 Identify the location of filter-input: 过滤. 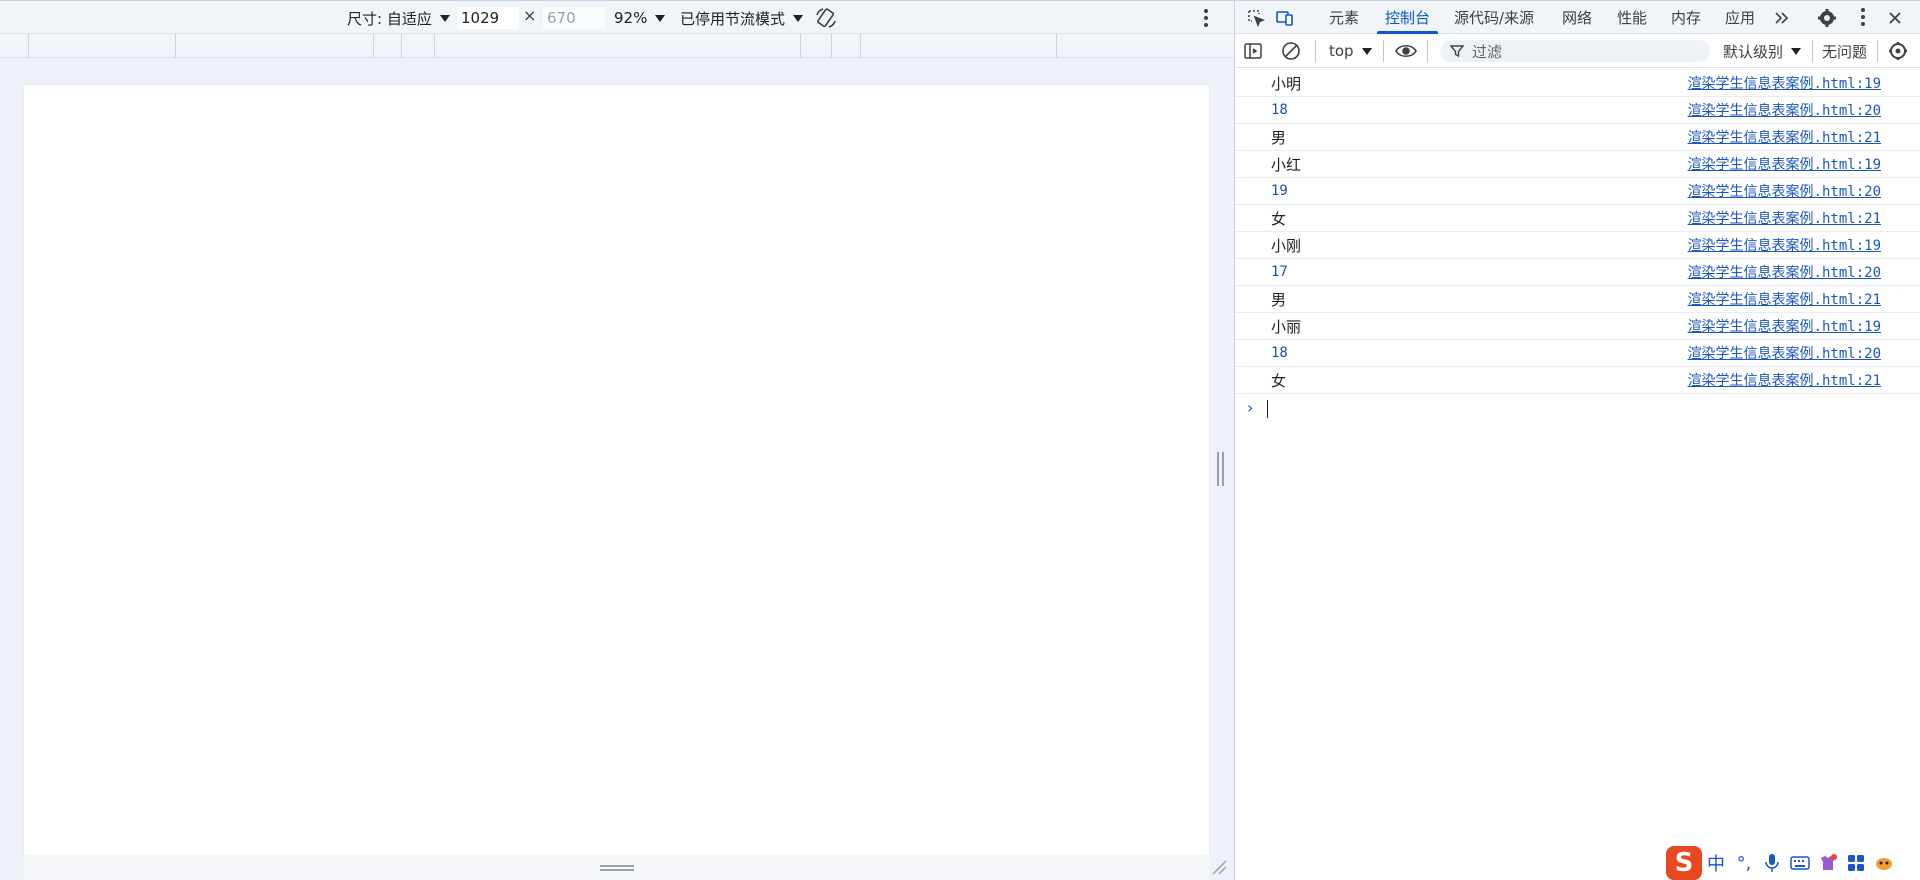
(1575, 51).